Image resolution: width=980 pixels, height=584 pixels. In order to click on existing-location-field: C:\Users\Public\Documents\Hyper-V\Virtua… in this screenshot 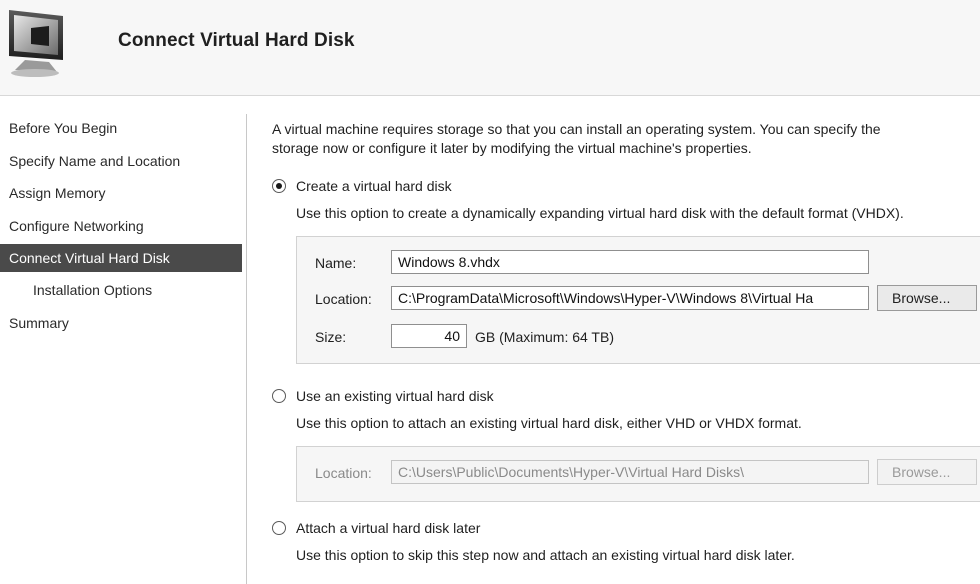, I will do `click(630, 472)`.